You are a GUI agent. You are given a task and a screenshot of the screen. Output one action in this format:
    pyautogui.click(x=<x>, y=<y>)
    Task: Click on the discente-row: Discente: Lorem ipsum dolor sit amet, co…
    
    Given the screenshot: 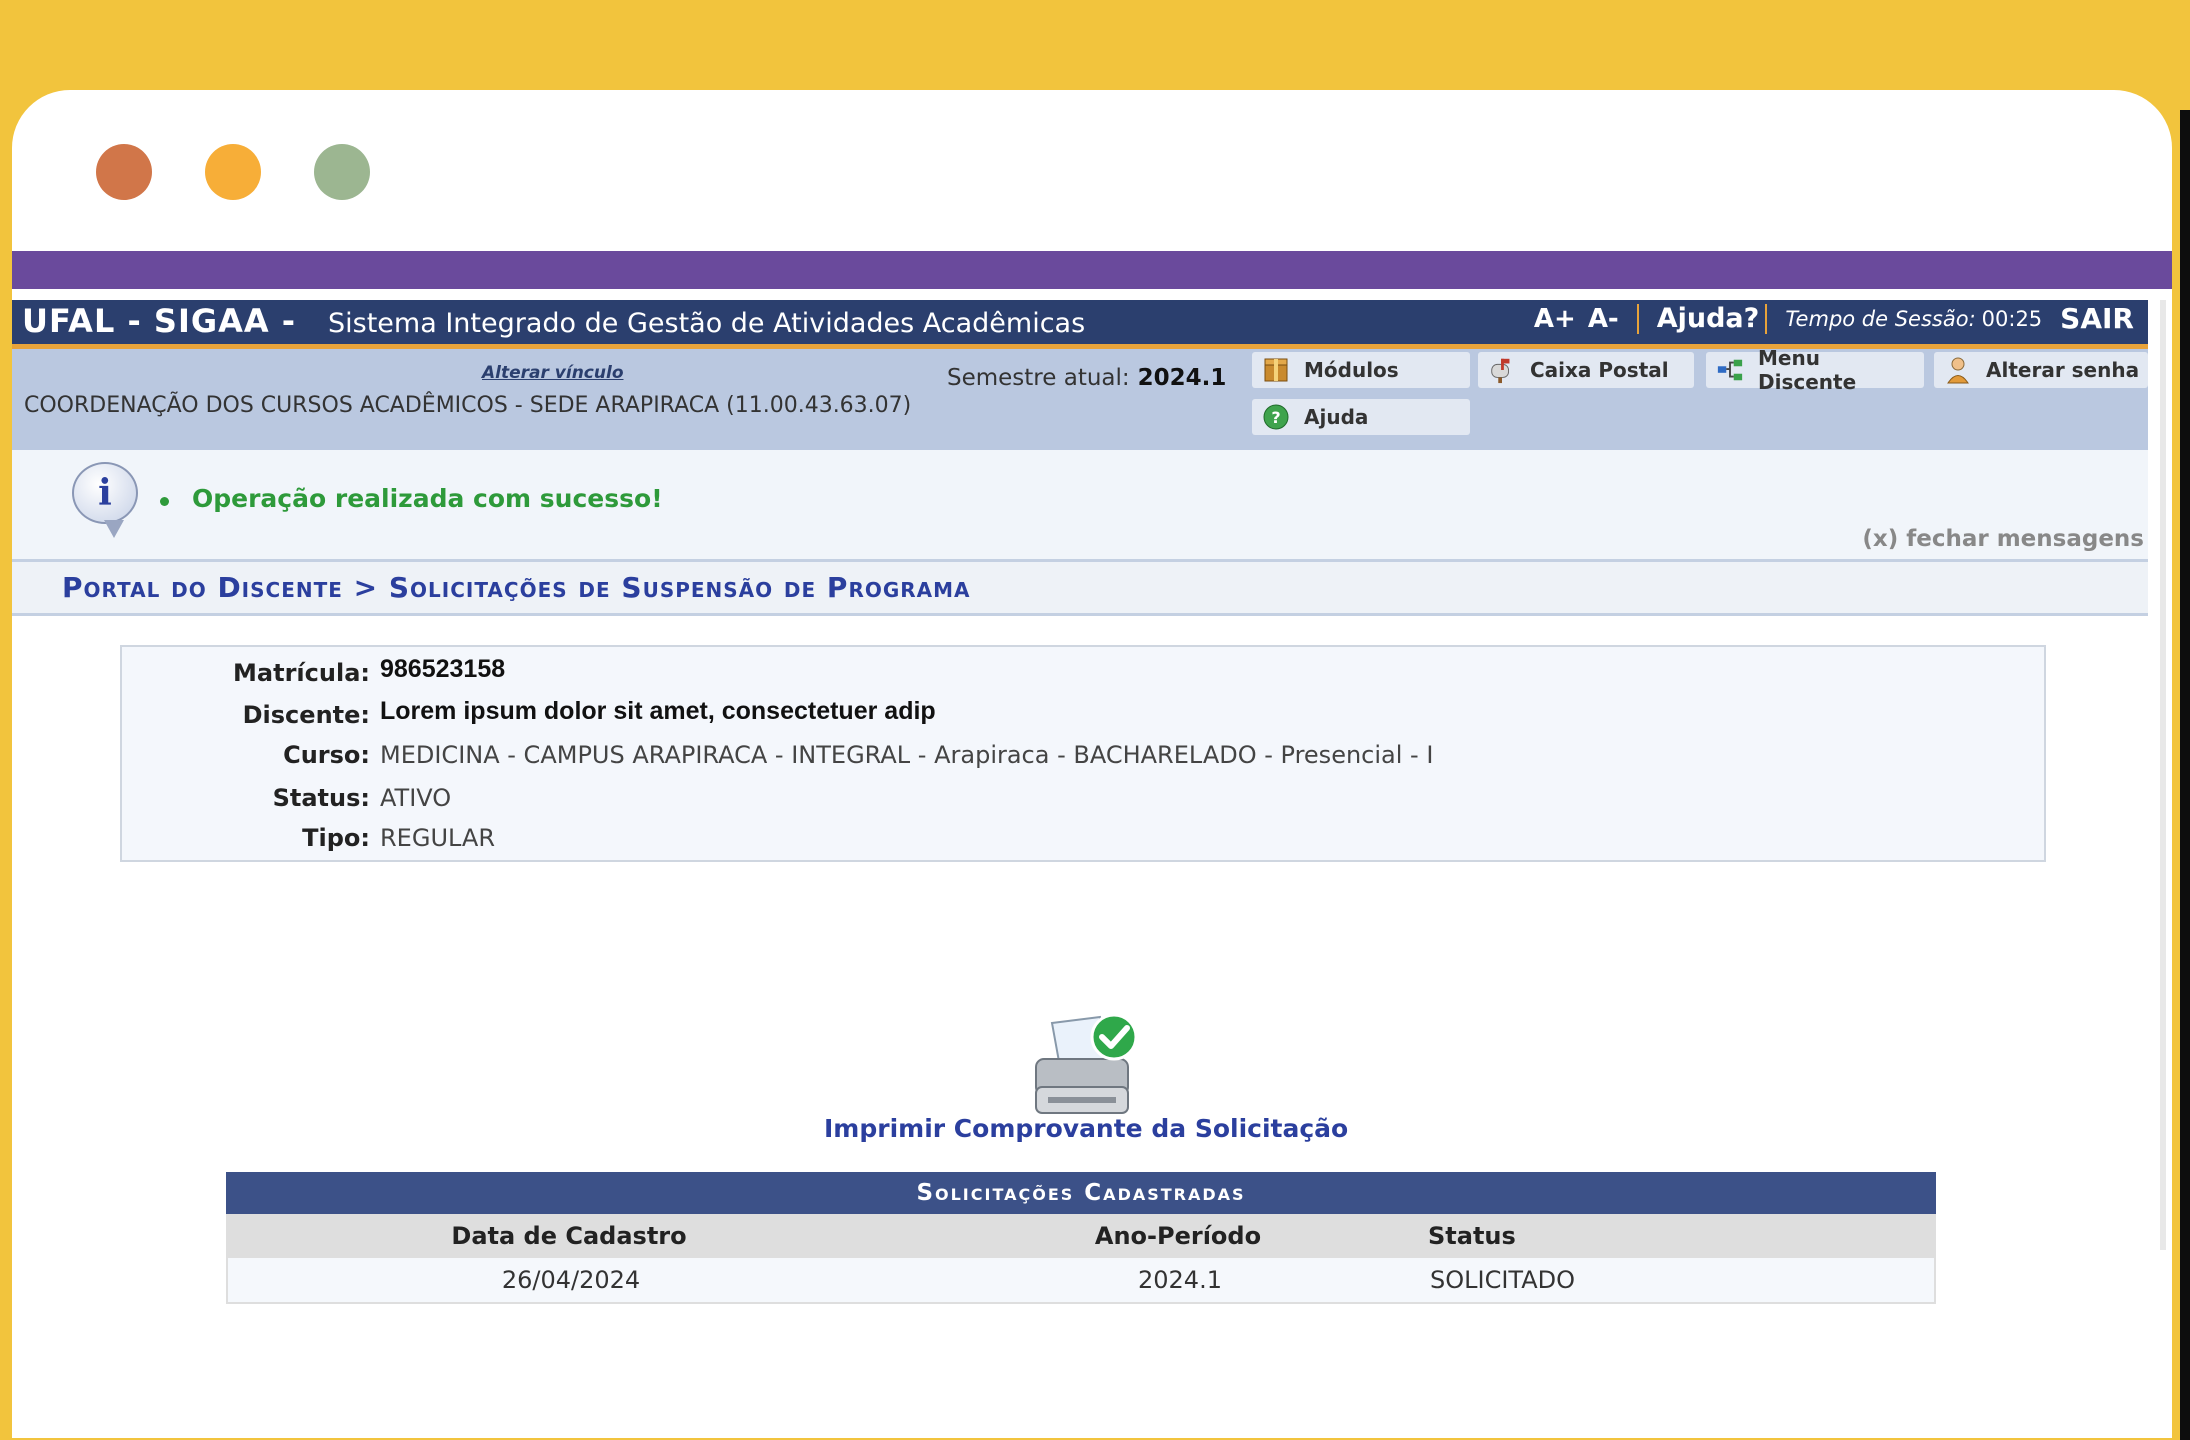 What is the action you would take?
    pyautogui.click(x=1072, y=714)
    